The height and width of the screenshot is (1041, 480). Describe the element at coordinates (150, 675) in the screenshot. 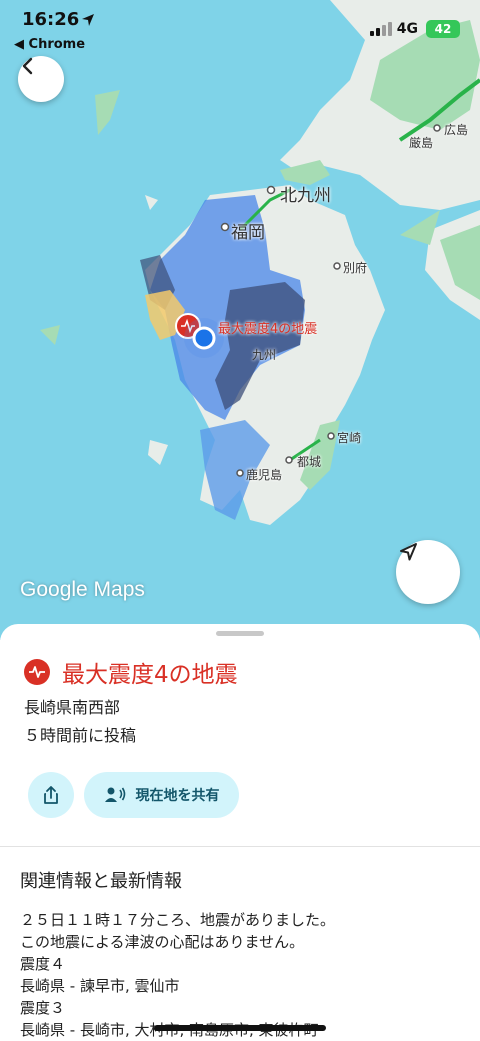

I see `alert-title: 最大震度4の地震` at that location.